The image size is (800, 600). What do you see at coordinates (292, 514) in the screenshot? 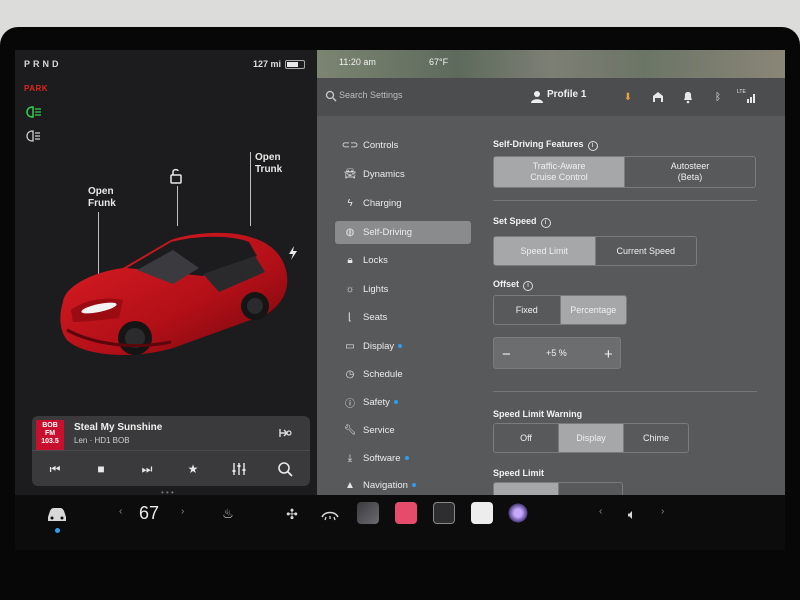
I see `fan-icon: ✣` at bounding box center [292, 514].